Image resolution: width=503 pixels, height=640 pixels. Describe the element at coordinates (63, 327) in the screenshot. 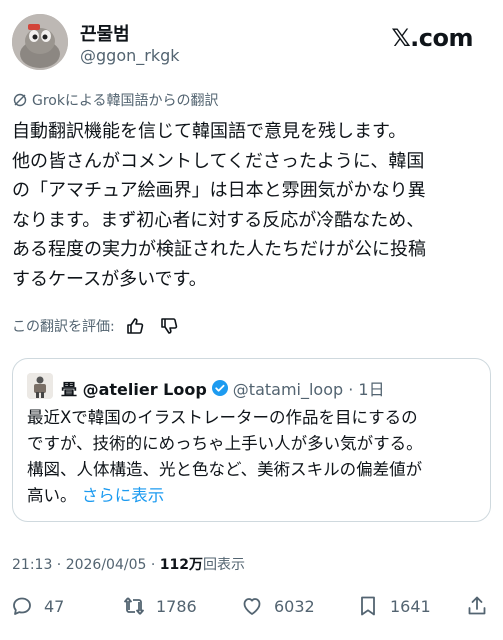

I see `rate-translation-label: この翻訳を評価:` at that location.